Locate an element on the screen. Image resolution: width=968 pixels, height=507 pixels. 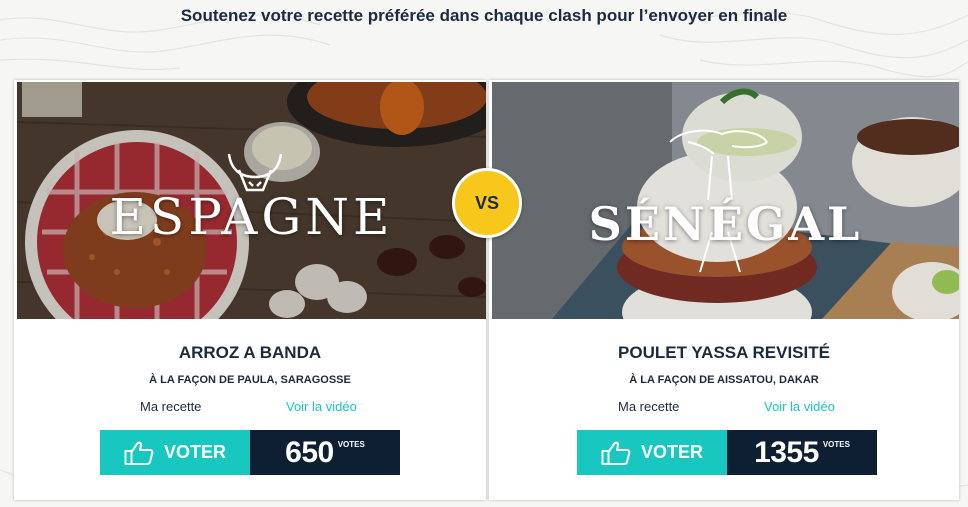
dish-title: POULET YASSA REVISITÉ is located at coordinates (724, 352).